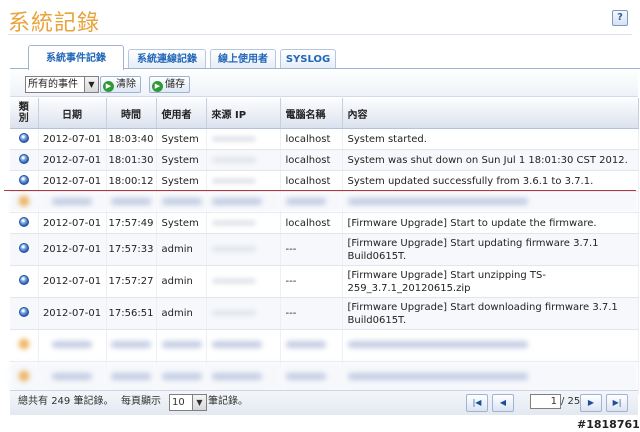  Describe the element at coordinates (131, 313) in the screenshot. I see `time-cell: 17:56:51` at that location.